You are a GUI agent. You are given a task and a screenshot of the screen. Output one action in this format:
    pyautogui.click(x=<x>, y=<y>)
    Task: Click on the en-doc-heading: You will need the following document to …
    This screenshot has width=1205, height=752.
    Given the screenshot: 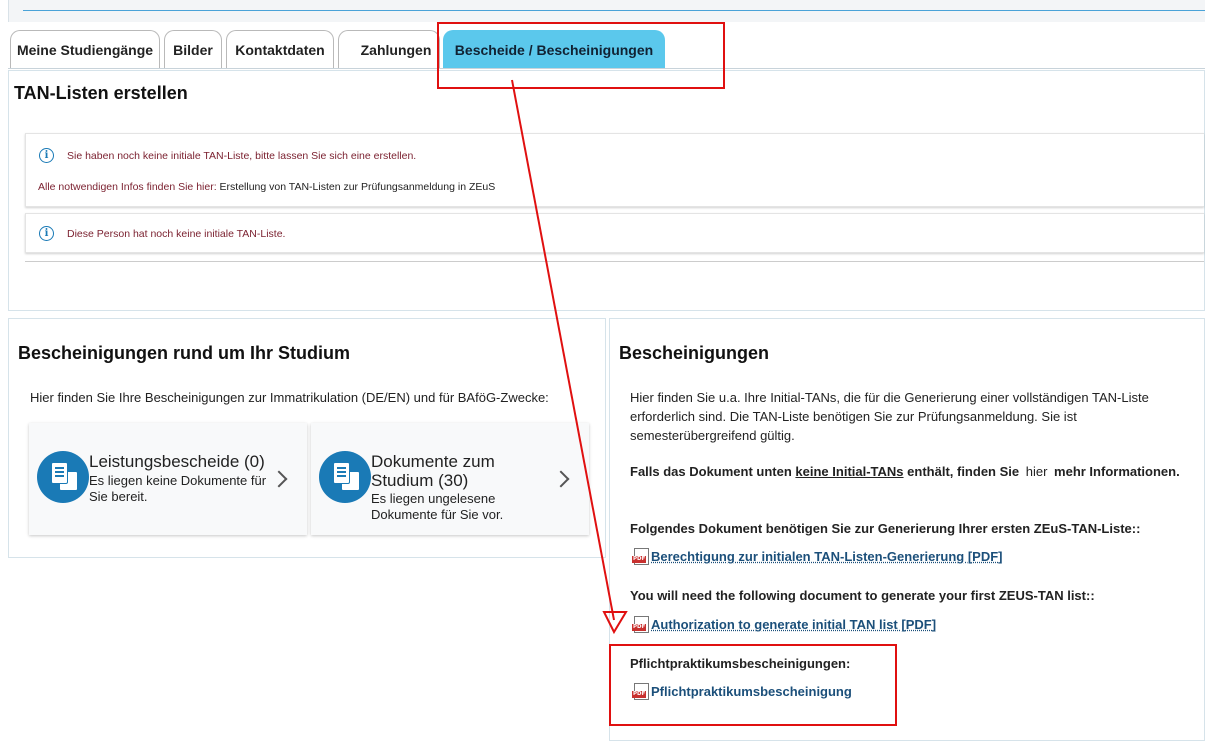 What is the action you would take?
    pyautogui.click(x=862, y=595)
    